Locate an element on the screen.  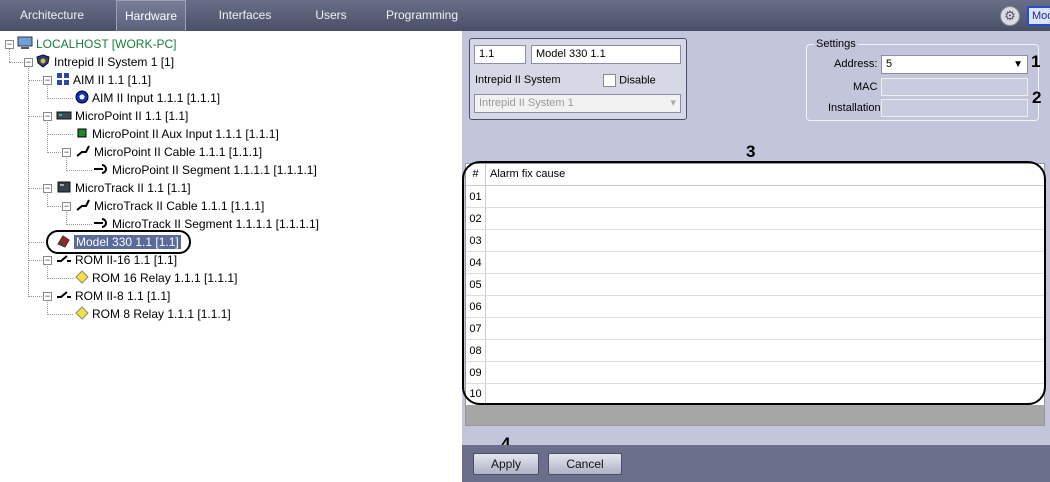
tree-node-localhost: LOCALHOST [WORK-PC] is located at coordinates (96, 44).